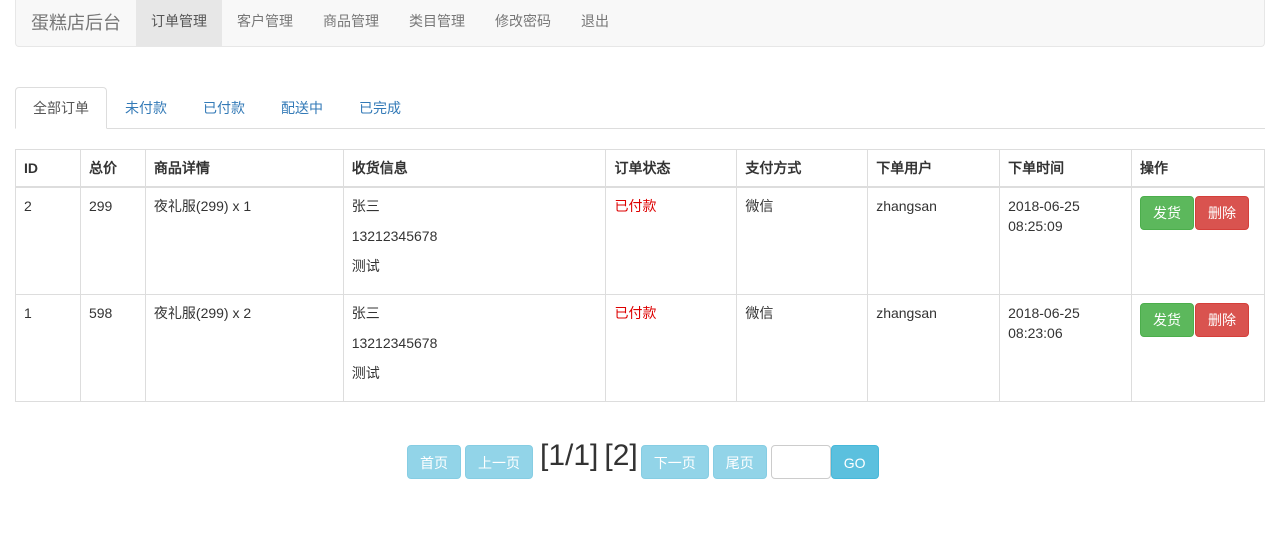  What do you see at coordinates (434, 462) in the screenshot?
I see `first-page-button: 首页` at bounding box center [434, 462].